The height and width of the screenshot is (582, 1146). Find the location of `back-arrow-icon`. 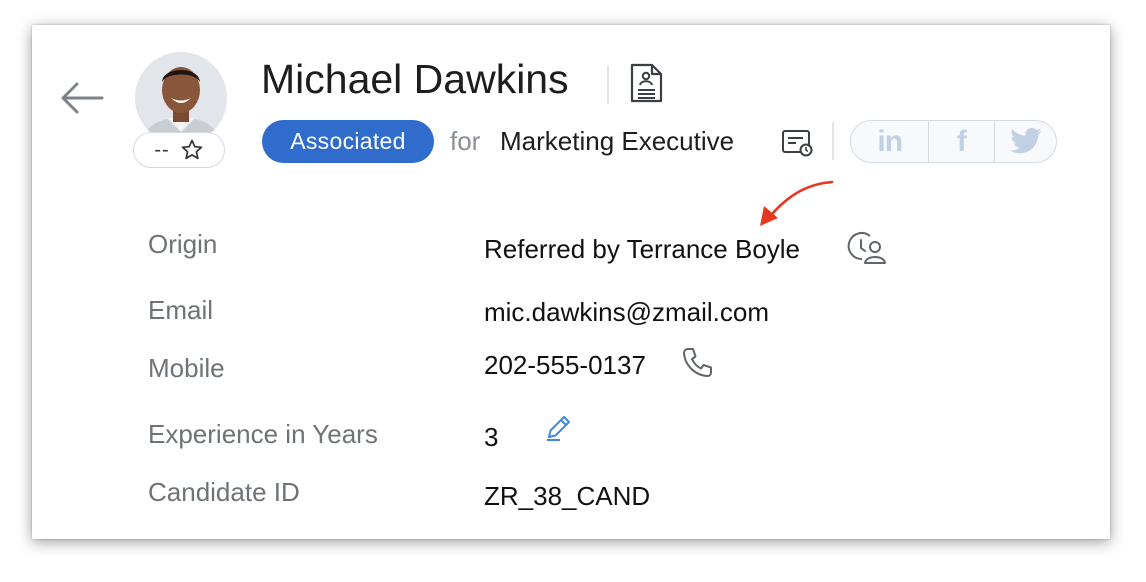

back-arrow-icon is located at coordinates (82, 98).